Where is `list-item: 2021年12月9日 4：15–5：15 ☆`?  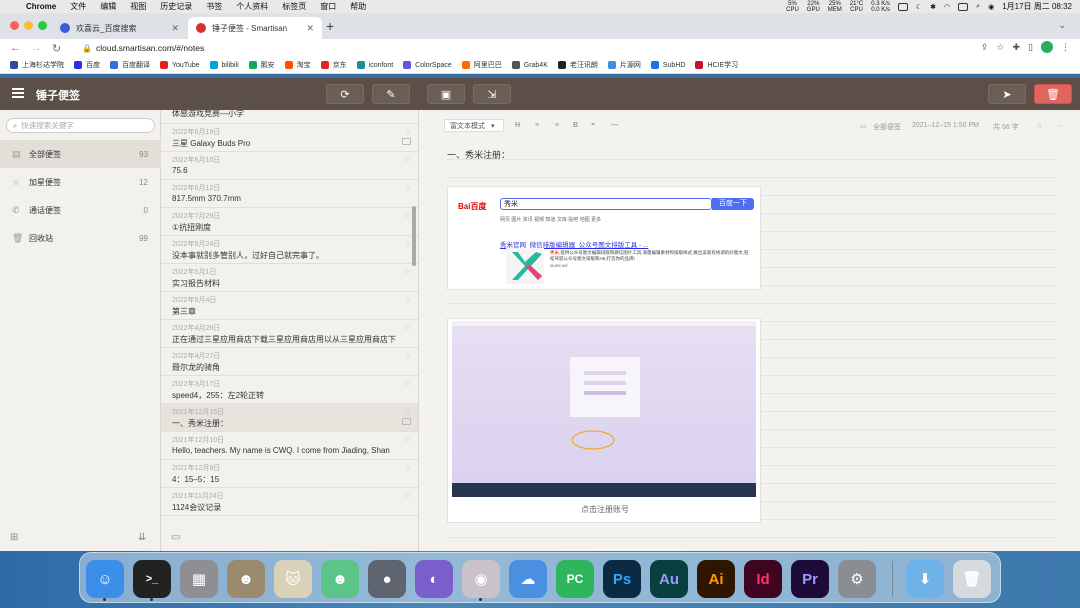
list-item: 2021年12月9日 4：15–5：15 ☆ is located at coordinates (289, 474).